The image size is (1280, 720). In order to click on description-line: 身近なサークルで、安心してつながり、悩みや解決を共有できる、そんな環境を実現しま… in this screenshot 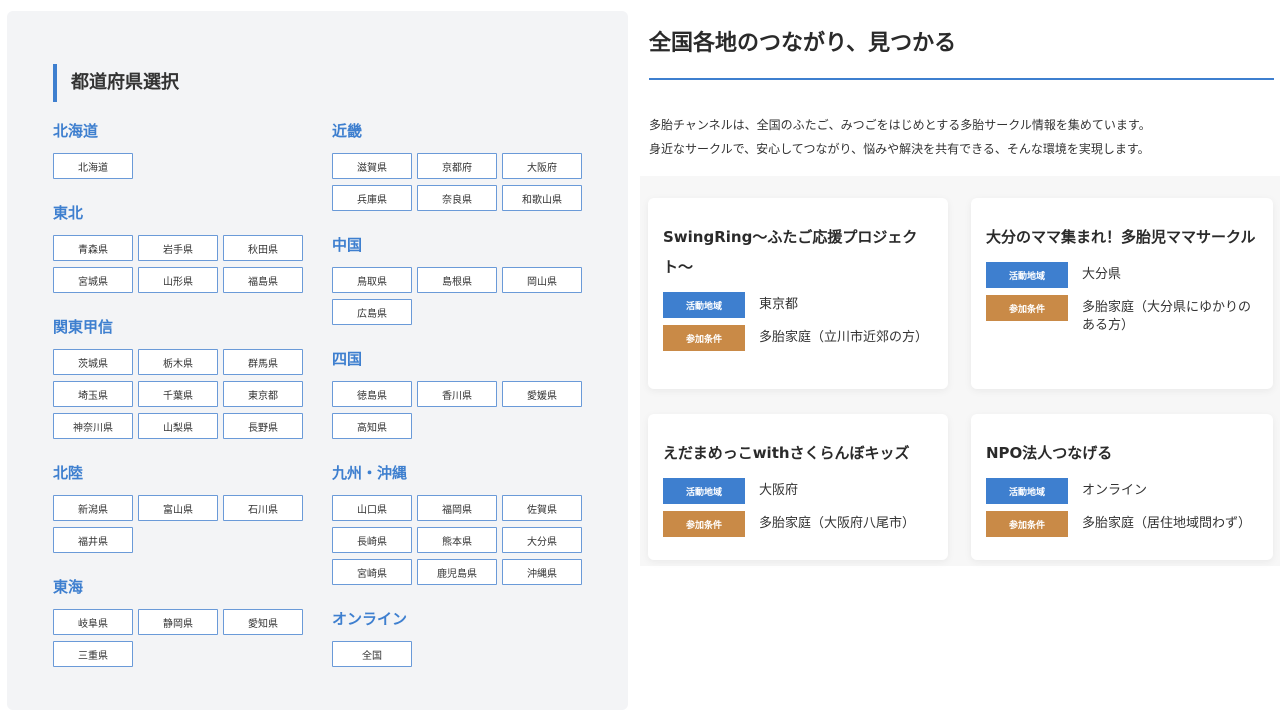, I will do `click(899, 149)`.